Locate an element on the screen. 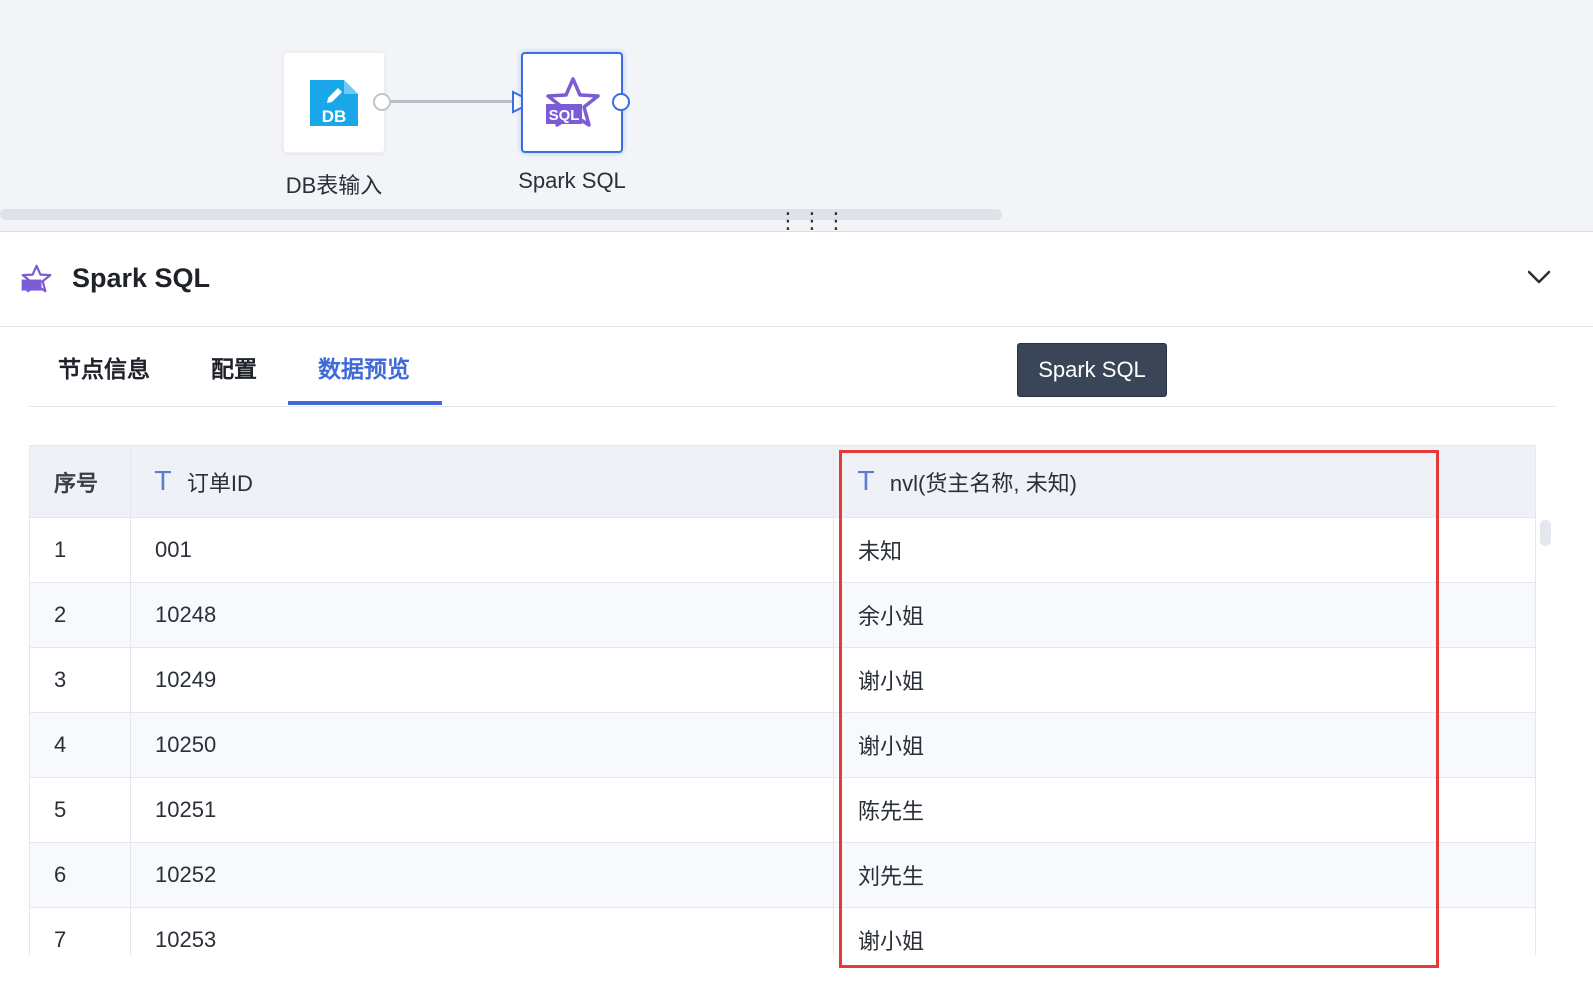 The height and width of the screenshot is (993, 1593). canvas-horizontal-scrollbar is located at coordinates (501, 214).